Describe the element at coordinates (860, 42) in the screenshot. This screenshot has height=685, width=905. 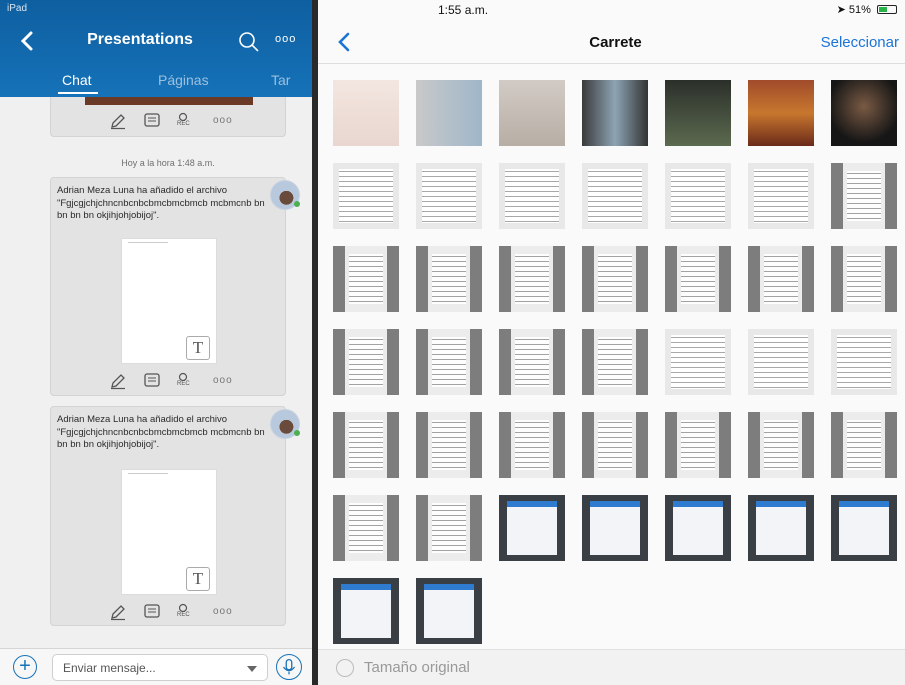
I see `select-button: Seleccionar` at that location.